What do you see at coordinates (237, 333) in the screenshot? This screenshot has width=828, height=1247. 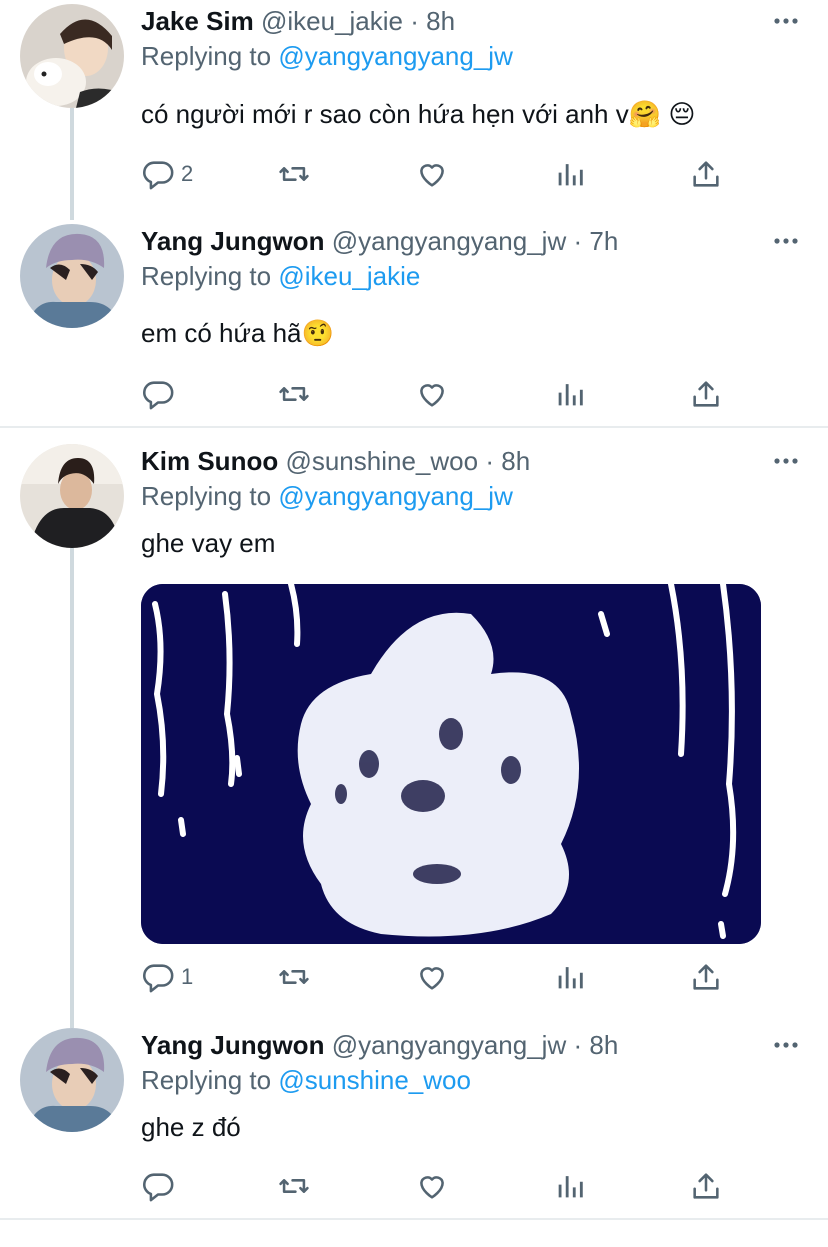 I see `tweet-text: em có hứa hã🤨` at bounding box center [237, 333].